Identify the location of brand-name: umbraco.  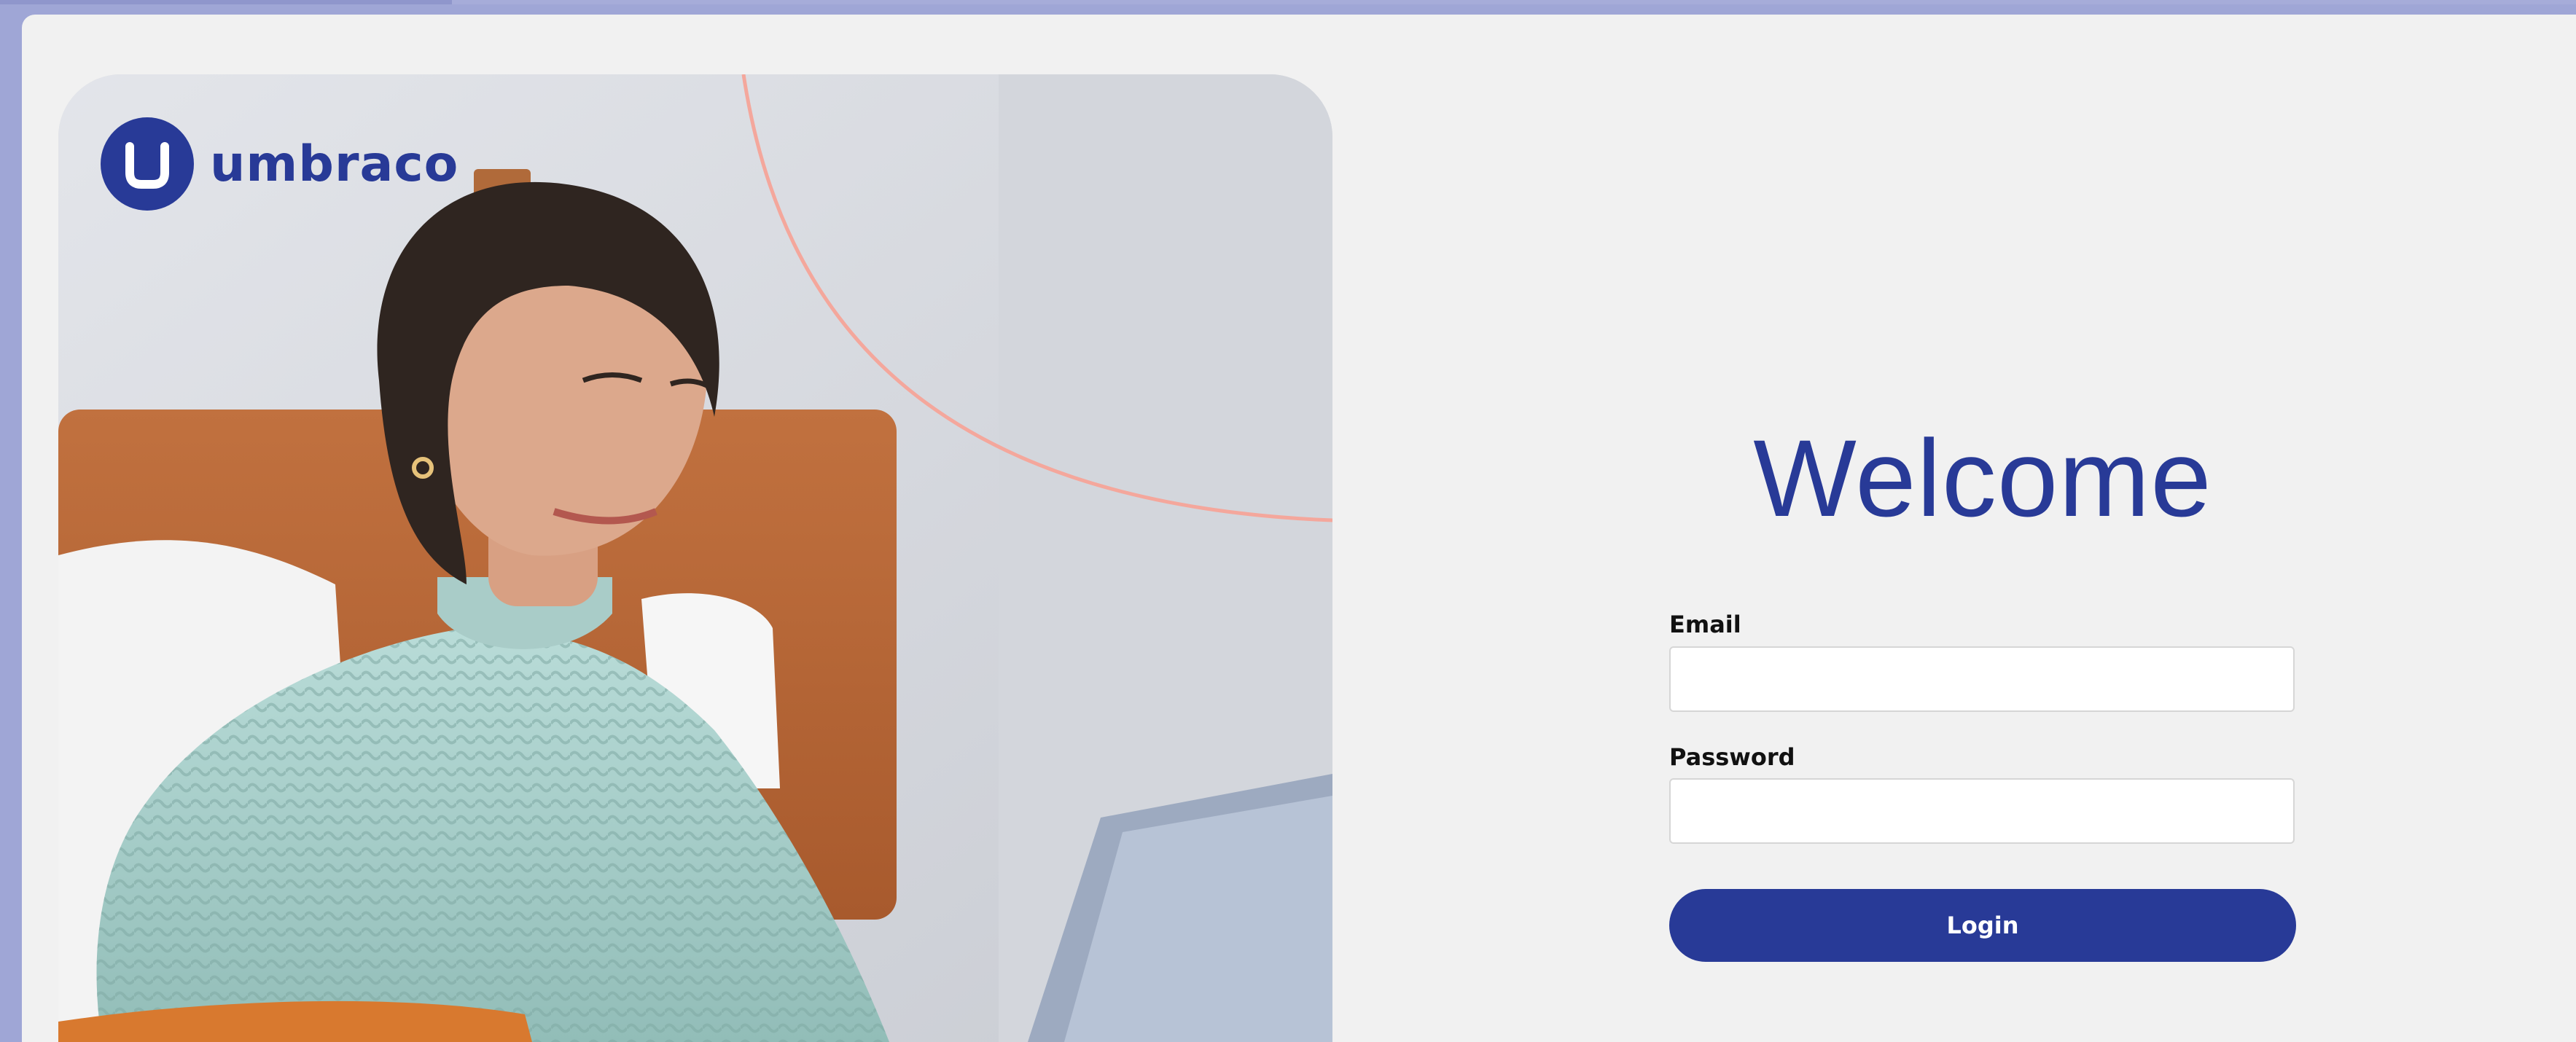
(334, 164).